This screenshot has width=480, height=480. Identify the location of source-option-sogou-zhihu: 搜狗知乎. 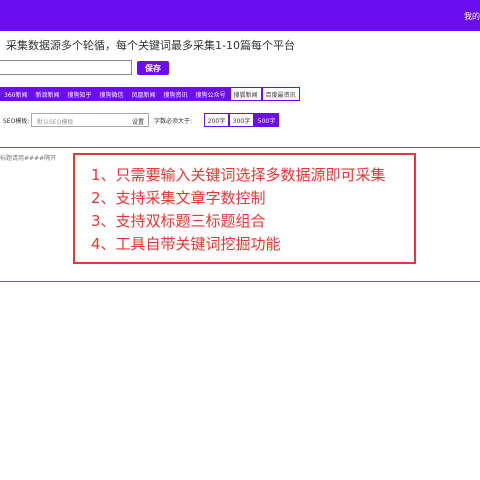
(79, 94).